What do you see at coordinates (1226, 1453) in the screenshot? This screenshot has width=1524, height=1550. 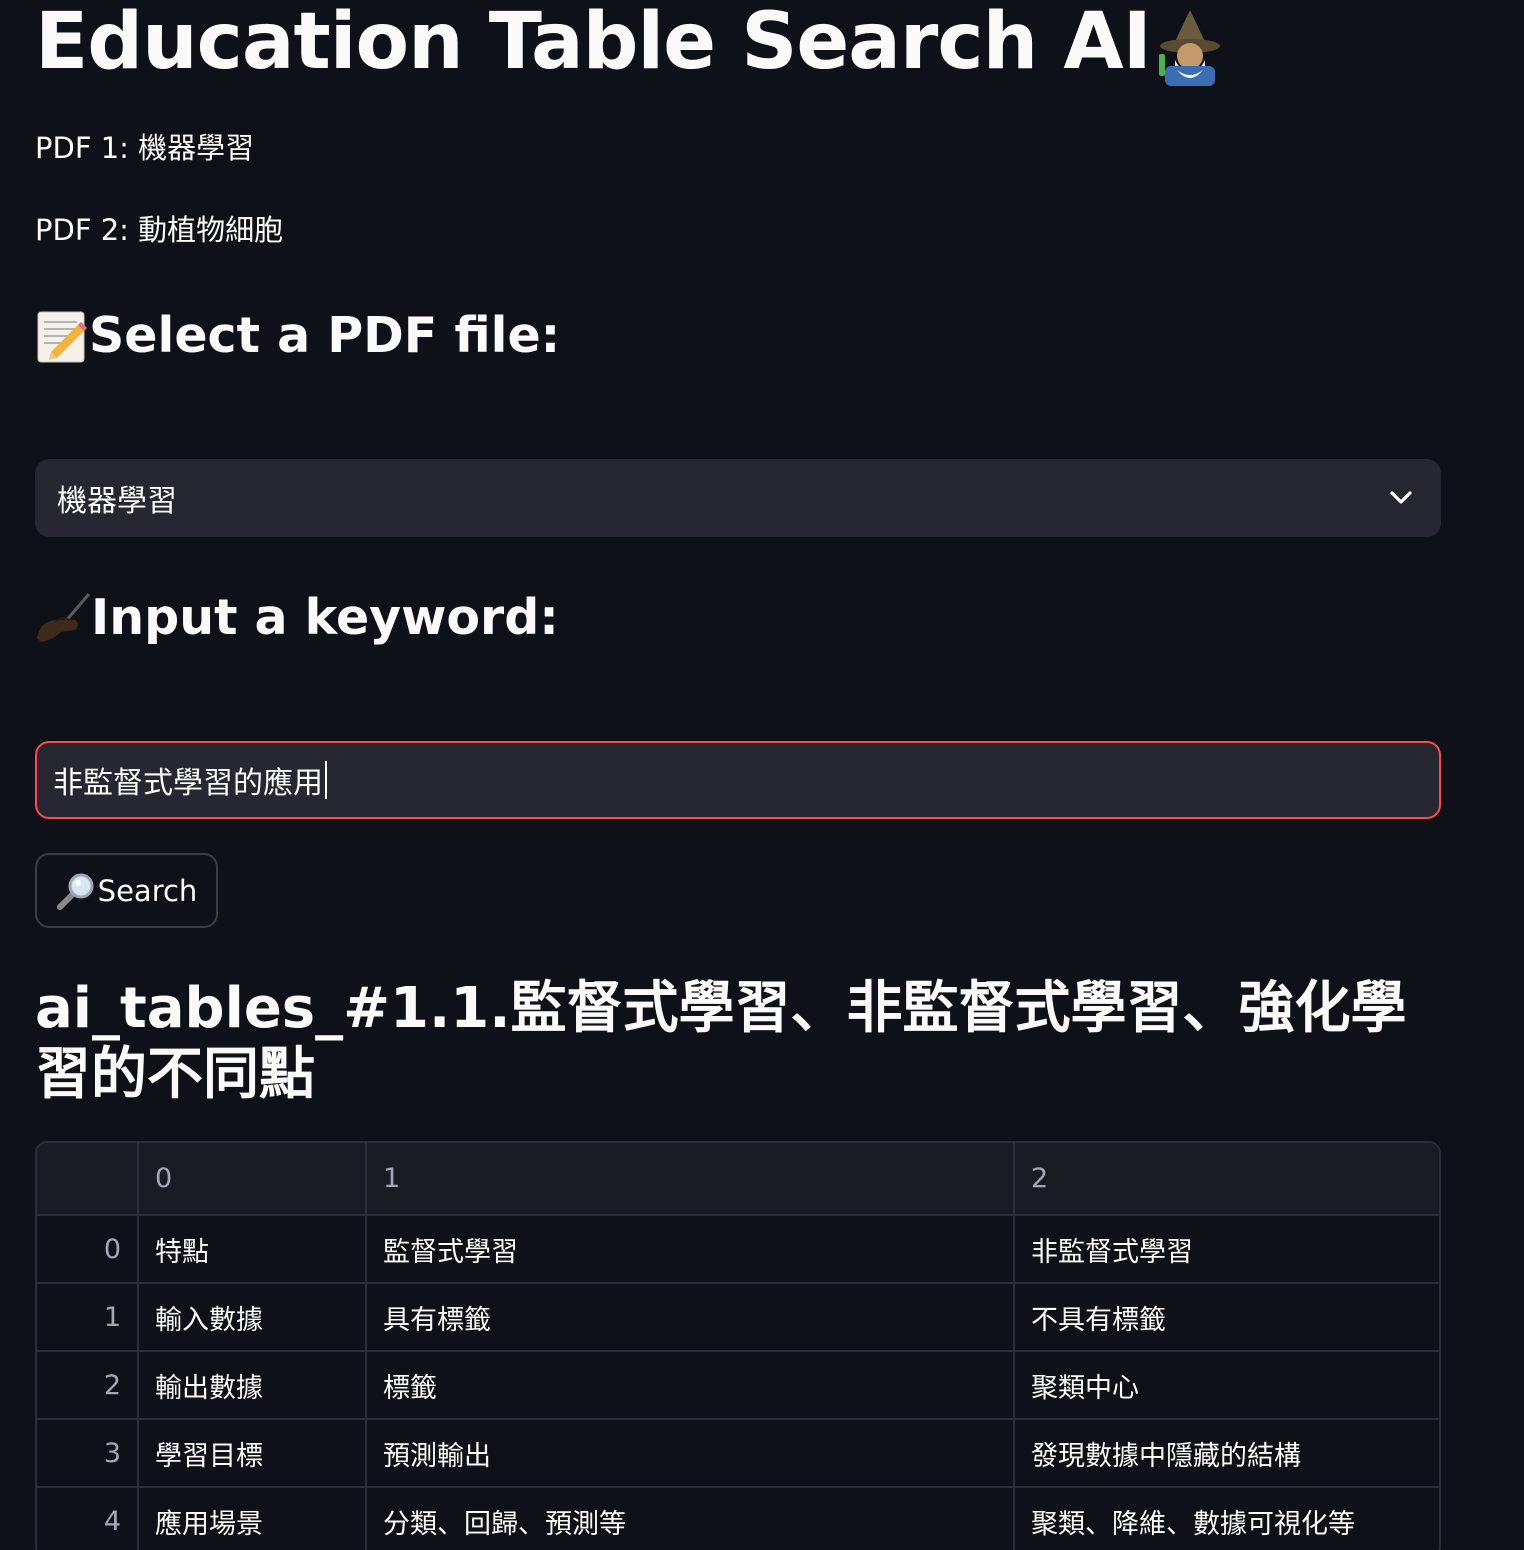 I see `table-cell: 發現數據中隱藏的結構` at bounding box center [1226, 1453].